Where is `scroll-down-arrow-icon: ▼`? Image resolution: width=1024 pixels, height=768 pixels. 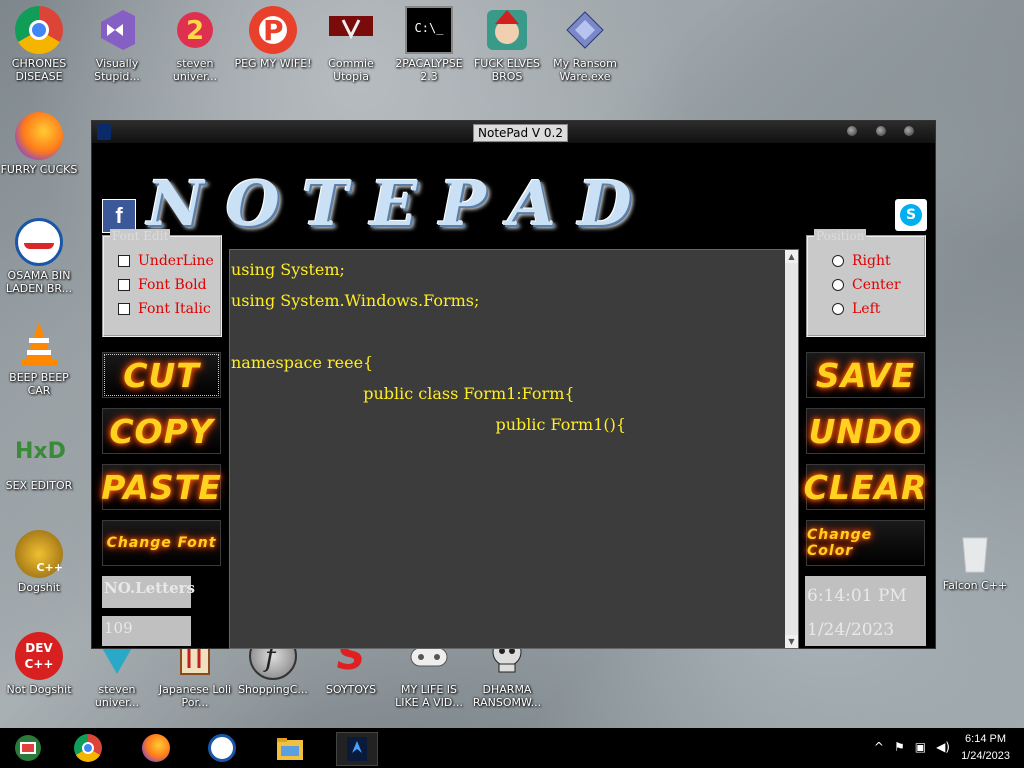 scroll-down-arrow-icon: ▼ is located at coordinates (791, 641).